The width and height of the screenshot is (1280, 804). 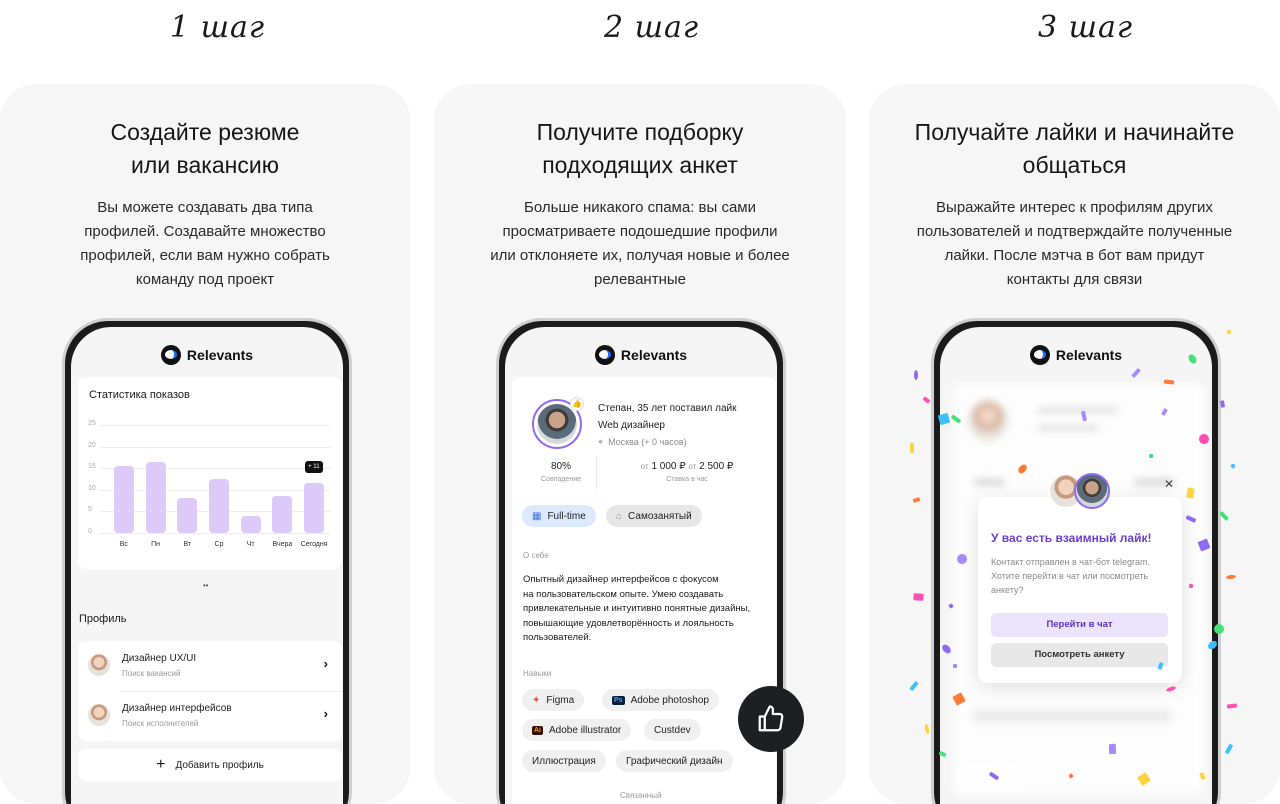 I want to click on profile-subtitle: Поиск исполнителей, so click(x=160, y=723).